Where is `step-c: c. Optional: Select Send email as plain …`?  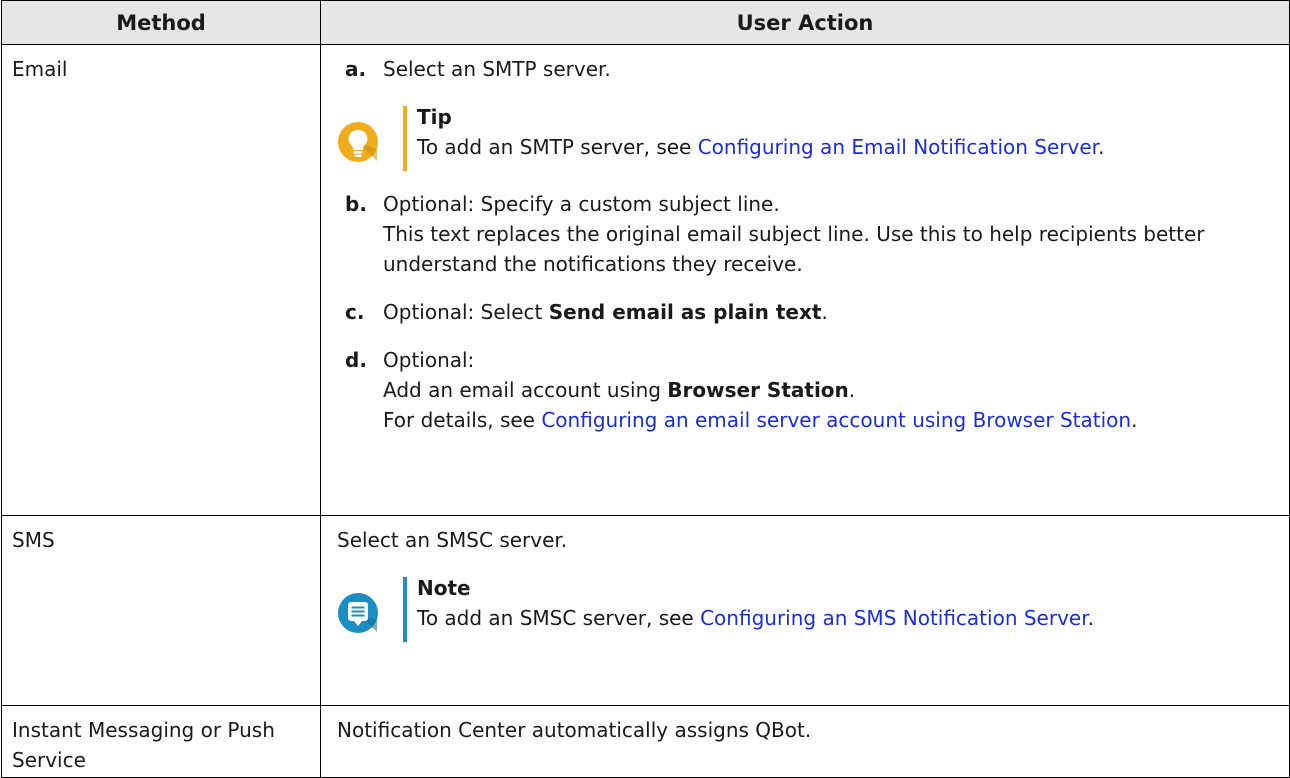
step-c: c. Optional: Select Send email as plain … is located at coordinates (814, 312).